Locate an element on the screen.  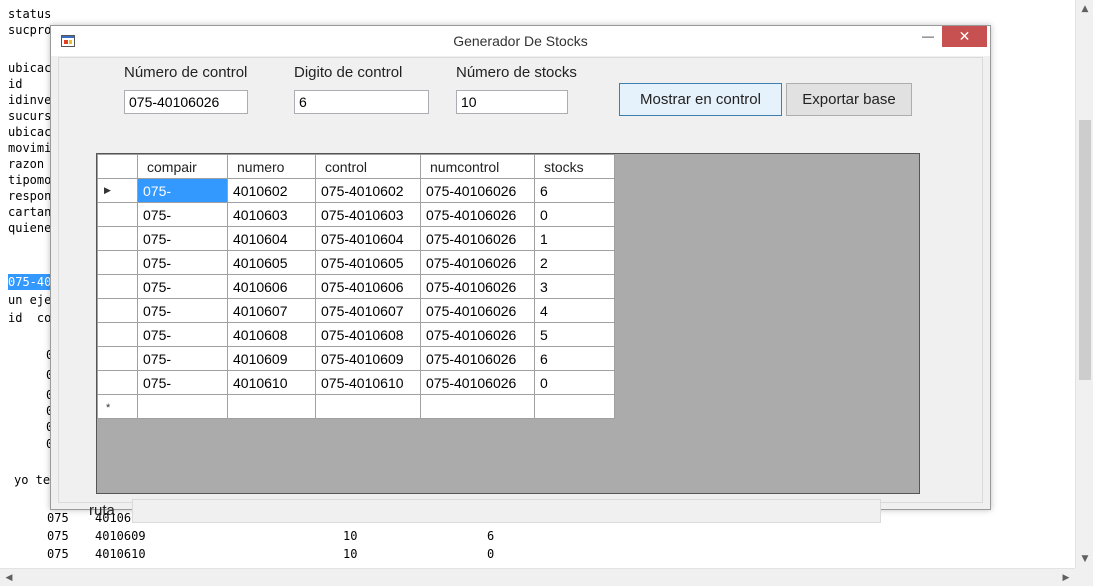
table-row: 075- 4010606 075-4010606 075-40106026 3 is located at coordinates (356, 286).